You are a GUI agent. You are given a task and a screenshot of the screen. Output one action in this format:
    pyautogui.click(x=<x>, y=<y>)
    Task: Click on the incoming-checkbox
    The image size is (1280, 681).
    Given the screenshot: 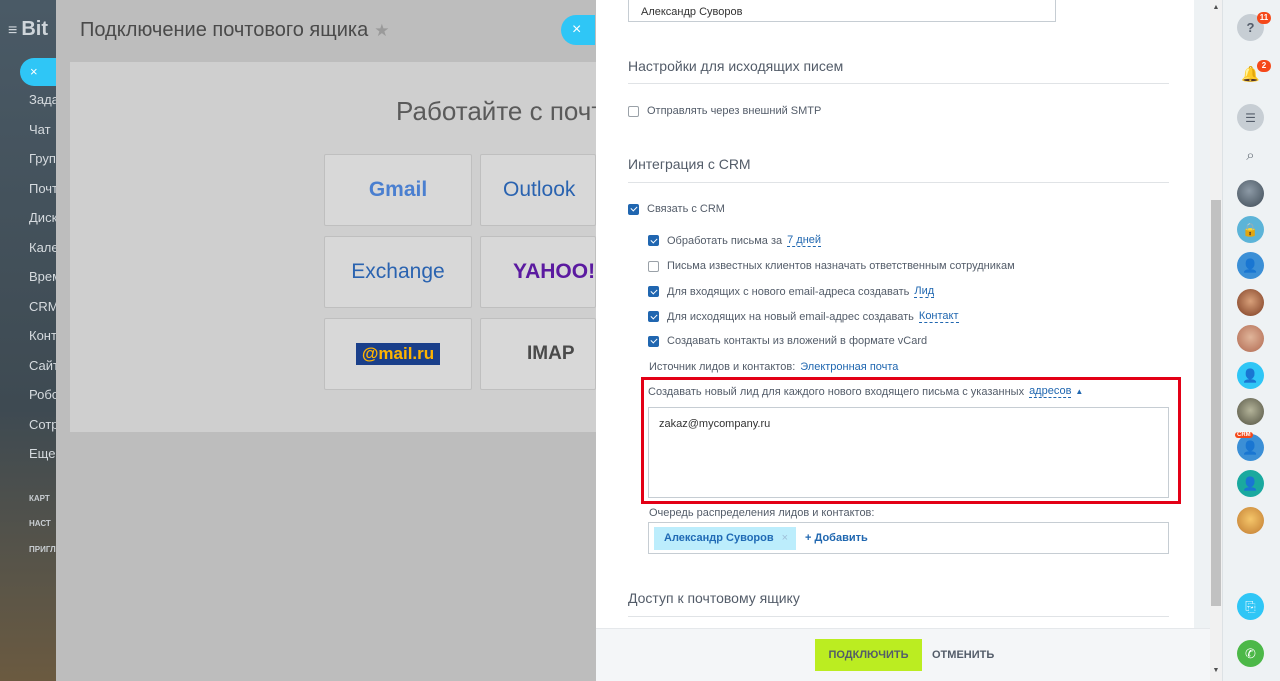 What is the action you would take?
    pyautogui.click(x=653, y=291)
    